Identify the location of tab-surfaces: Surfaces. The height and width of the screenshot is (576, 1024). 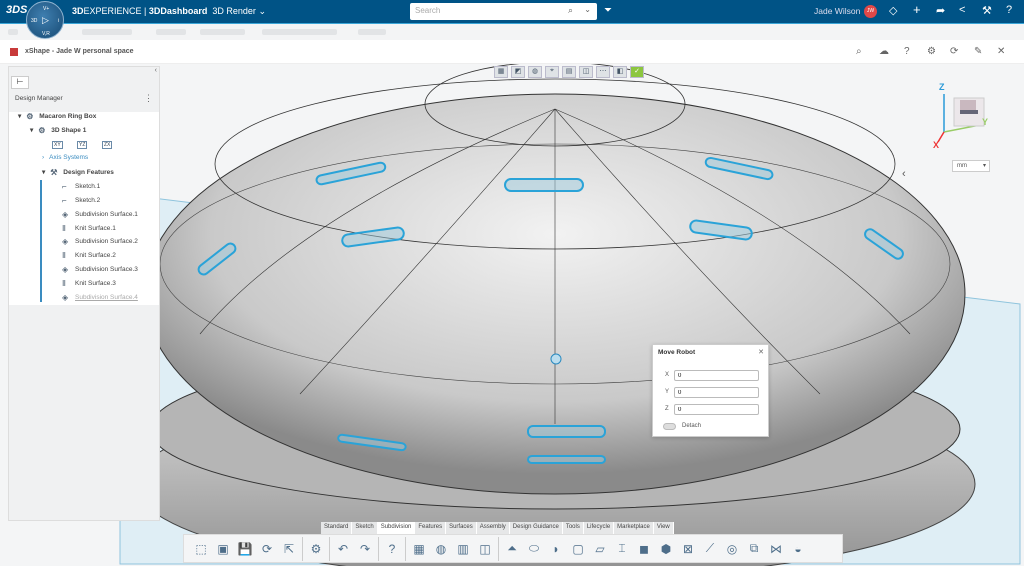
(461, 528).